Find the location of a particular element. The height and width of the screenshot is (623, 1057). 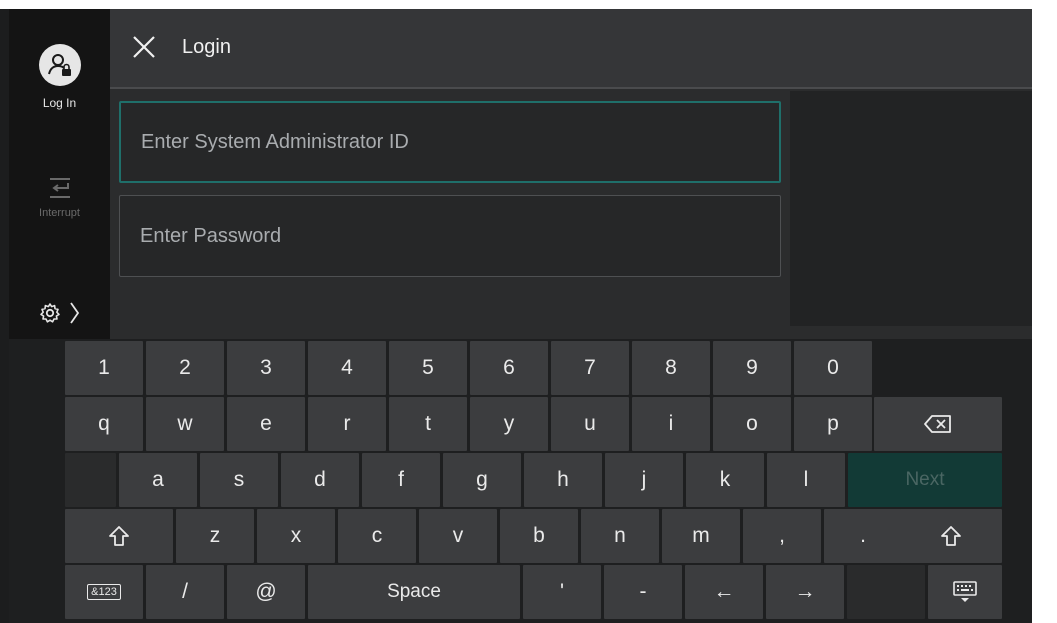

number-key: 0 is located at coordinates (833, 368).